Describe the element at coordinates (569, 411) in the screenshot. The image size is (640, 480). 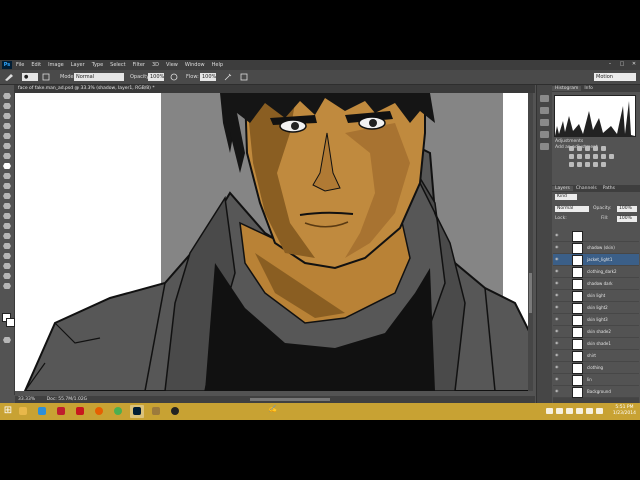
I see `flag-icon` at that location.